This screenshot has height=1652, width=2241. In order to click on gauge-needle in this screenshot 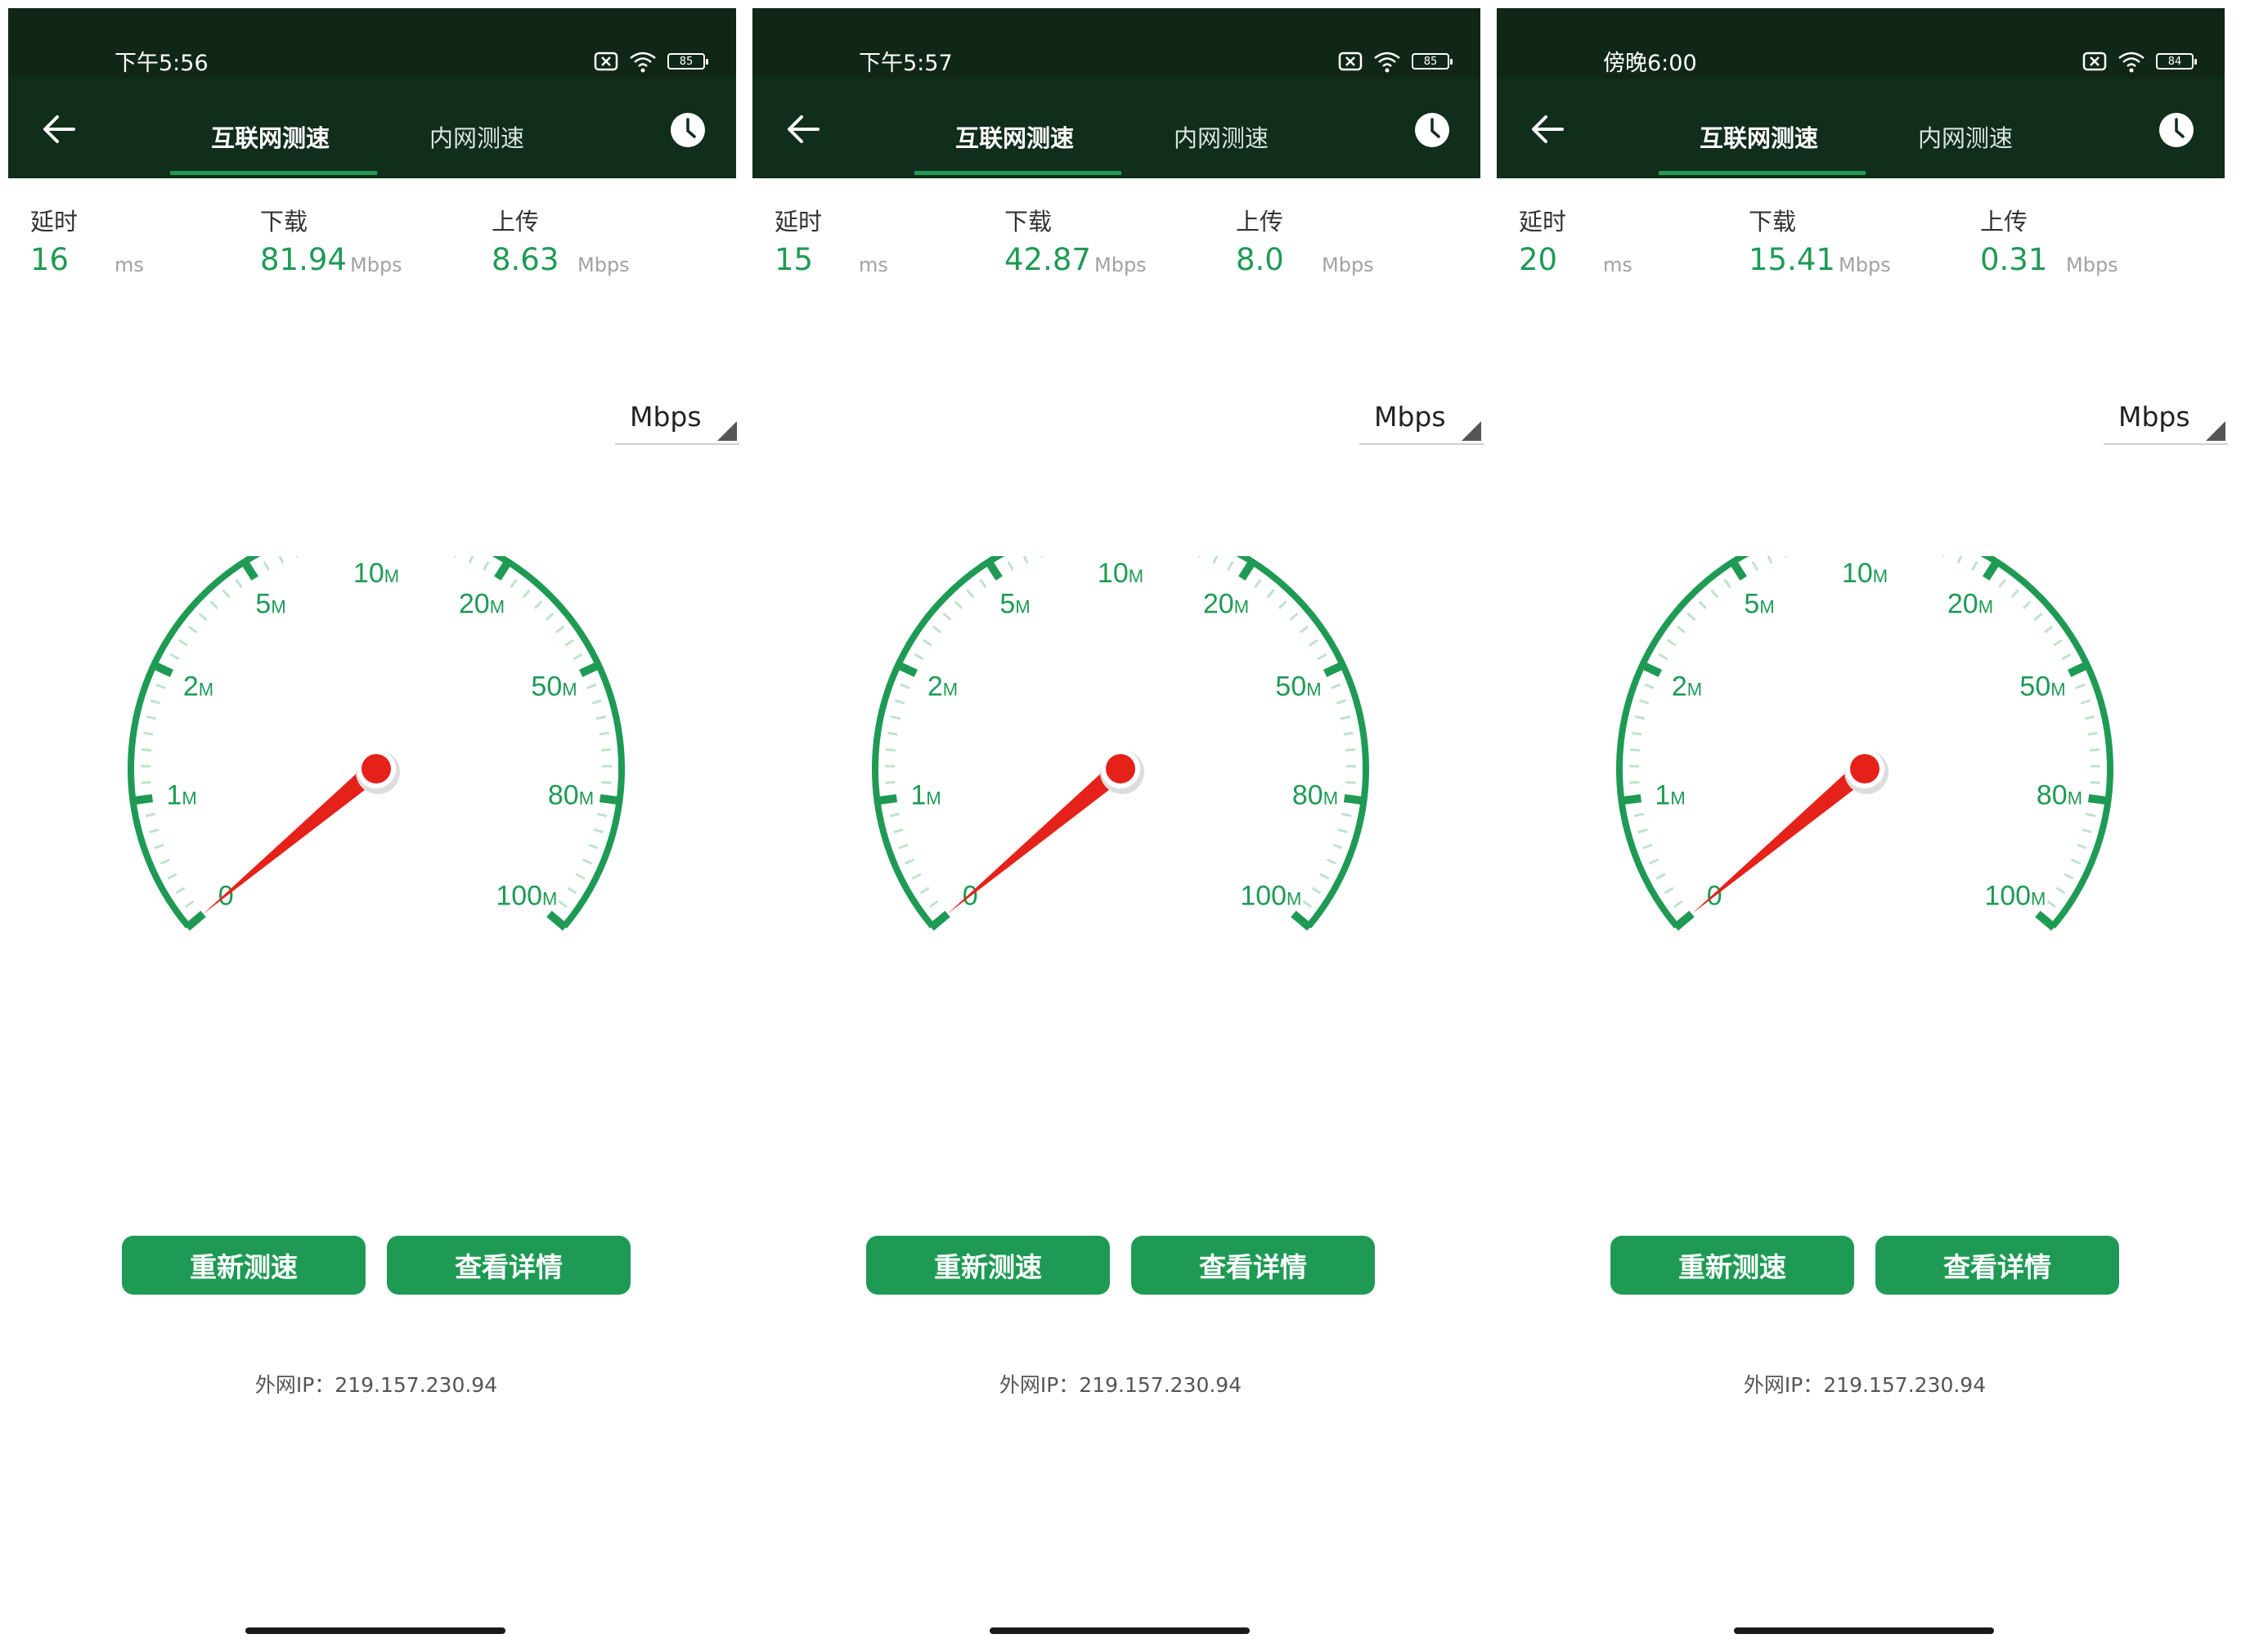, I will do `click(1037, 838)`.